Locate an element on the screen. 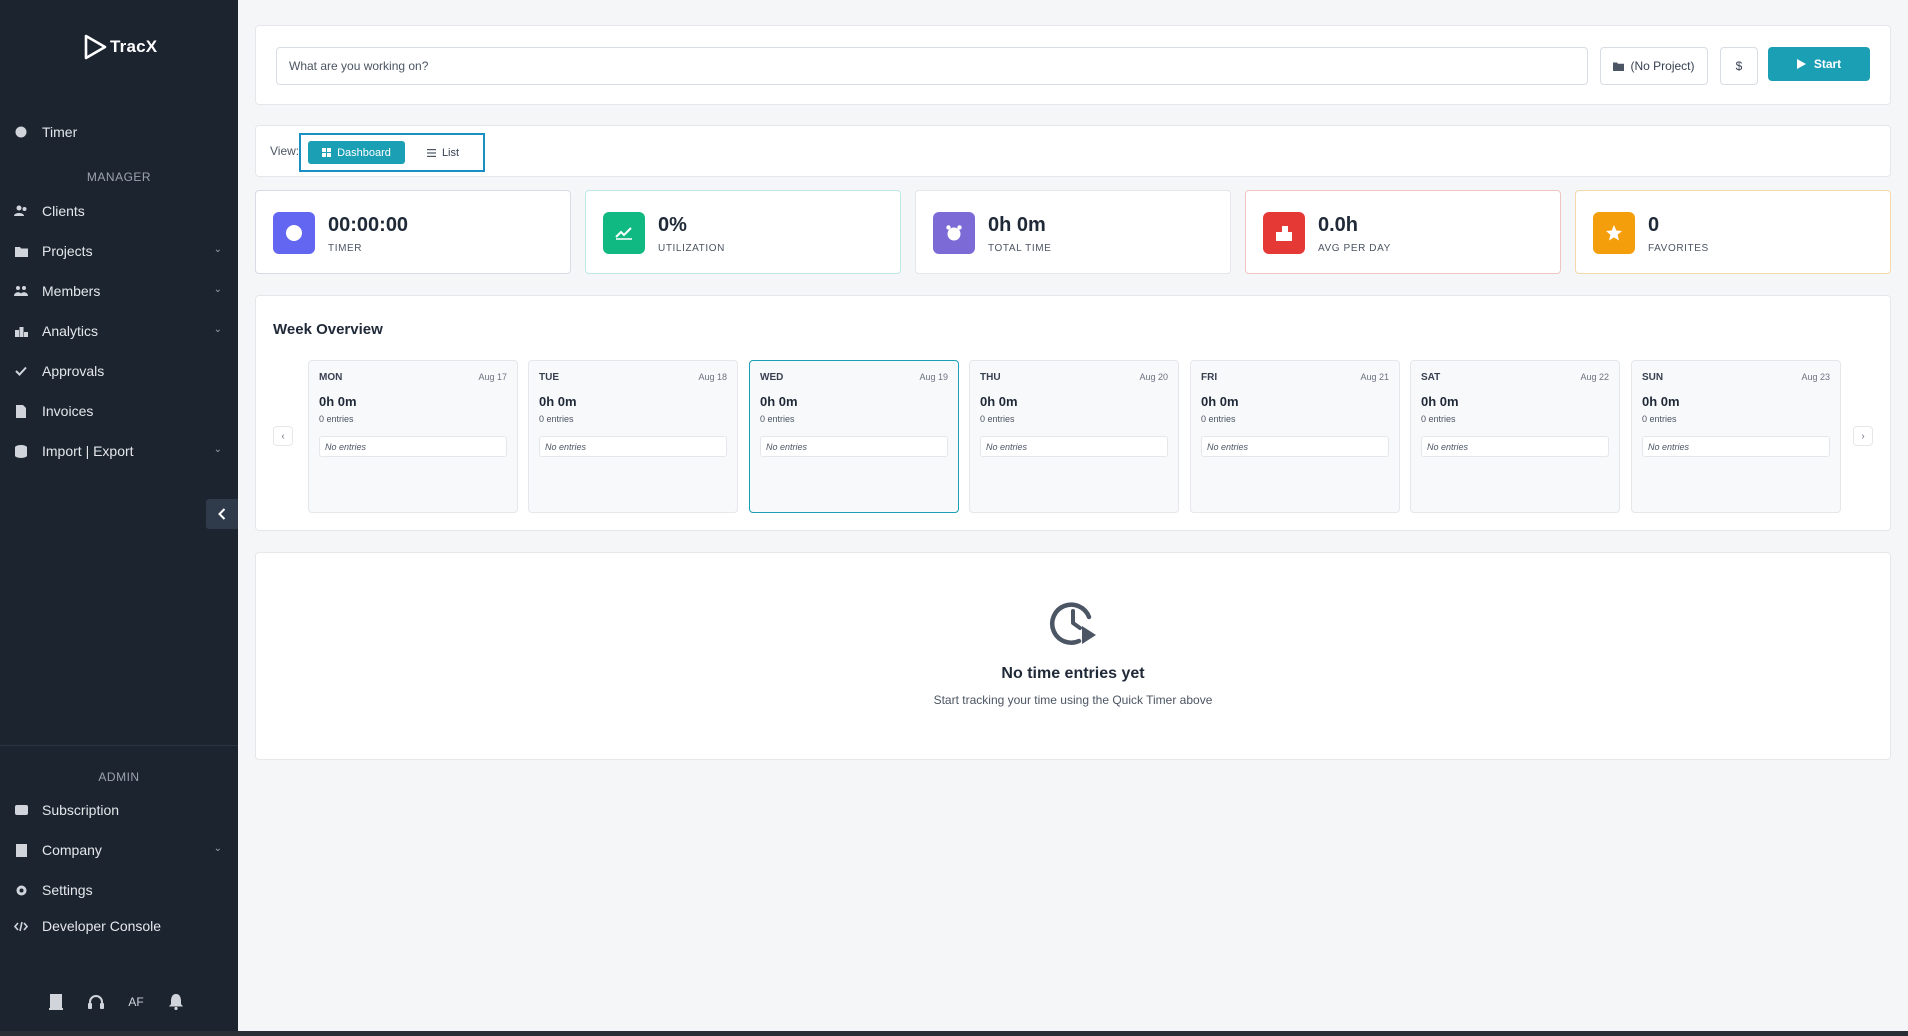 The image size is (1908, 1036). day-card-sun: SUN Aug 23 0h 0m 0 entries No entries is located at coordinates (1736, 436).